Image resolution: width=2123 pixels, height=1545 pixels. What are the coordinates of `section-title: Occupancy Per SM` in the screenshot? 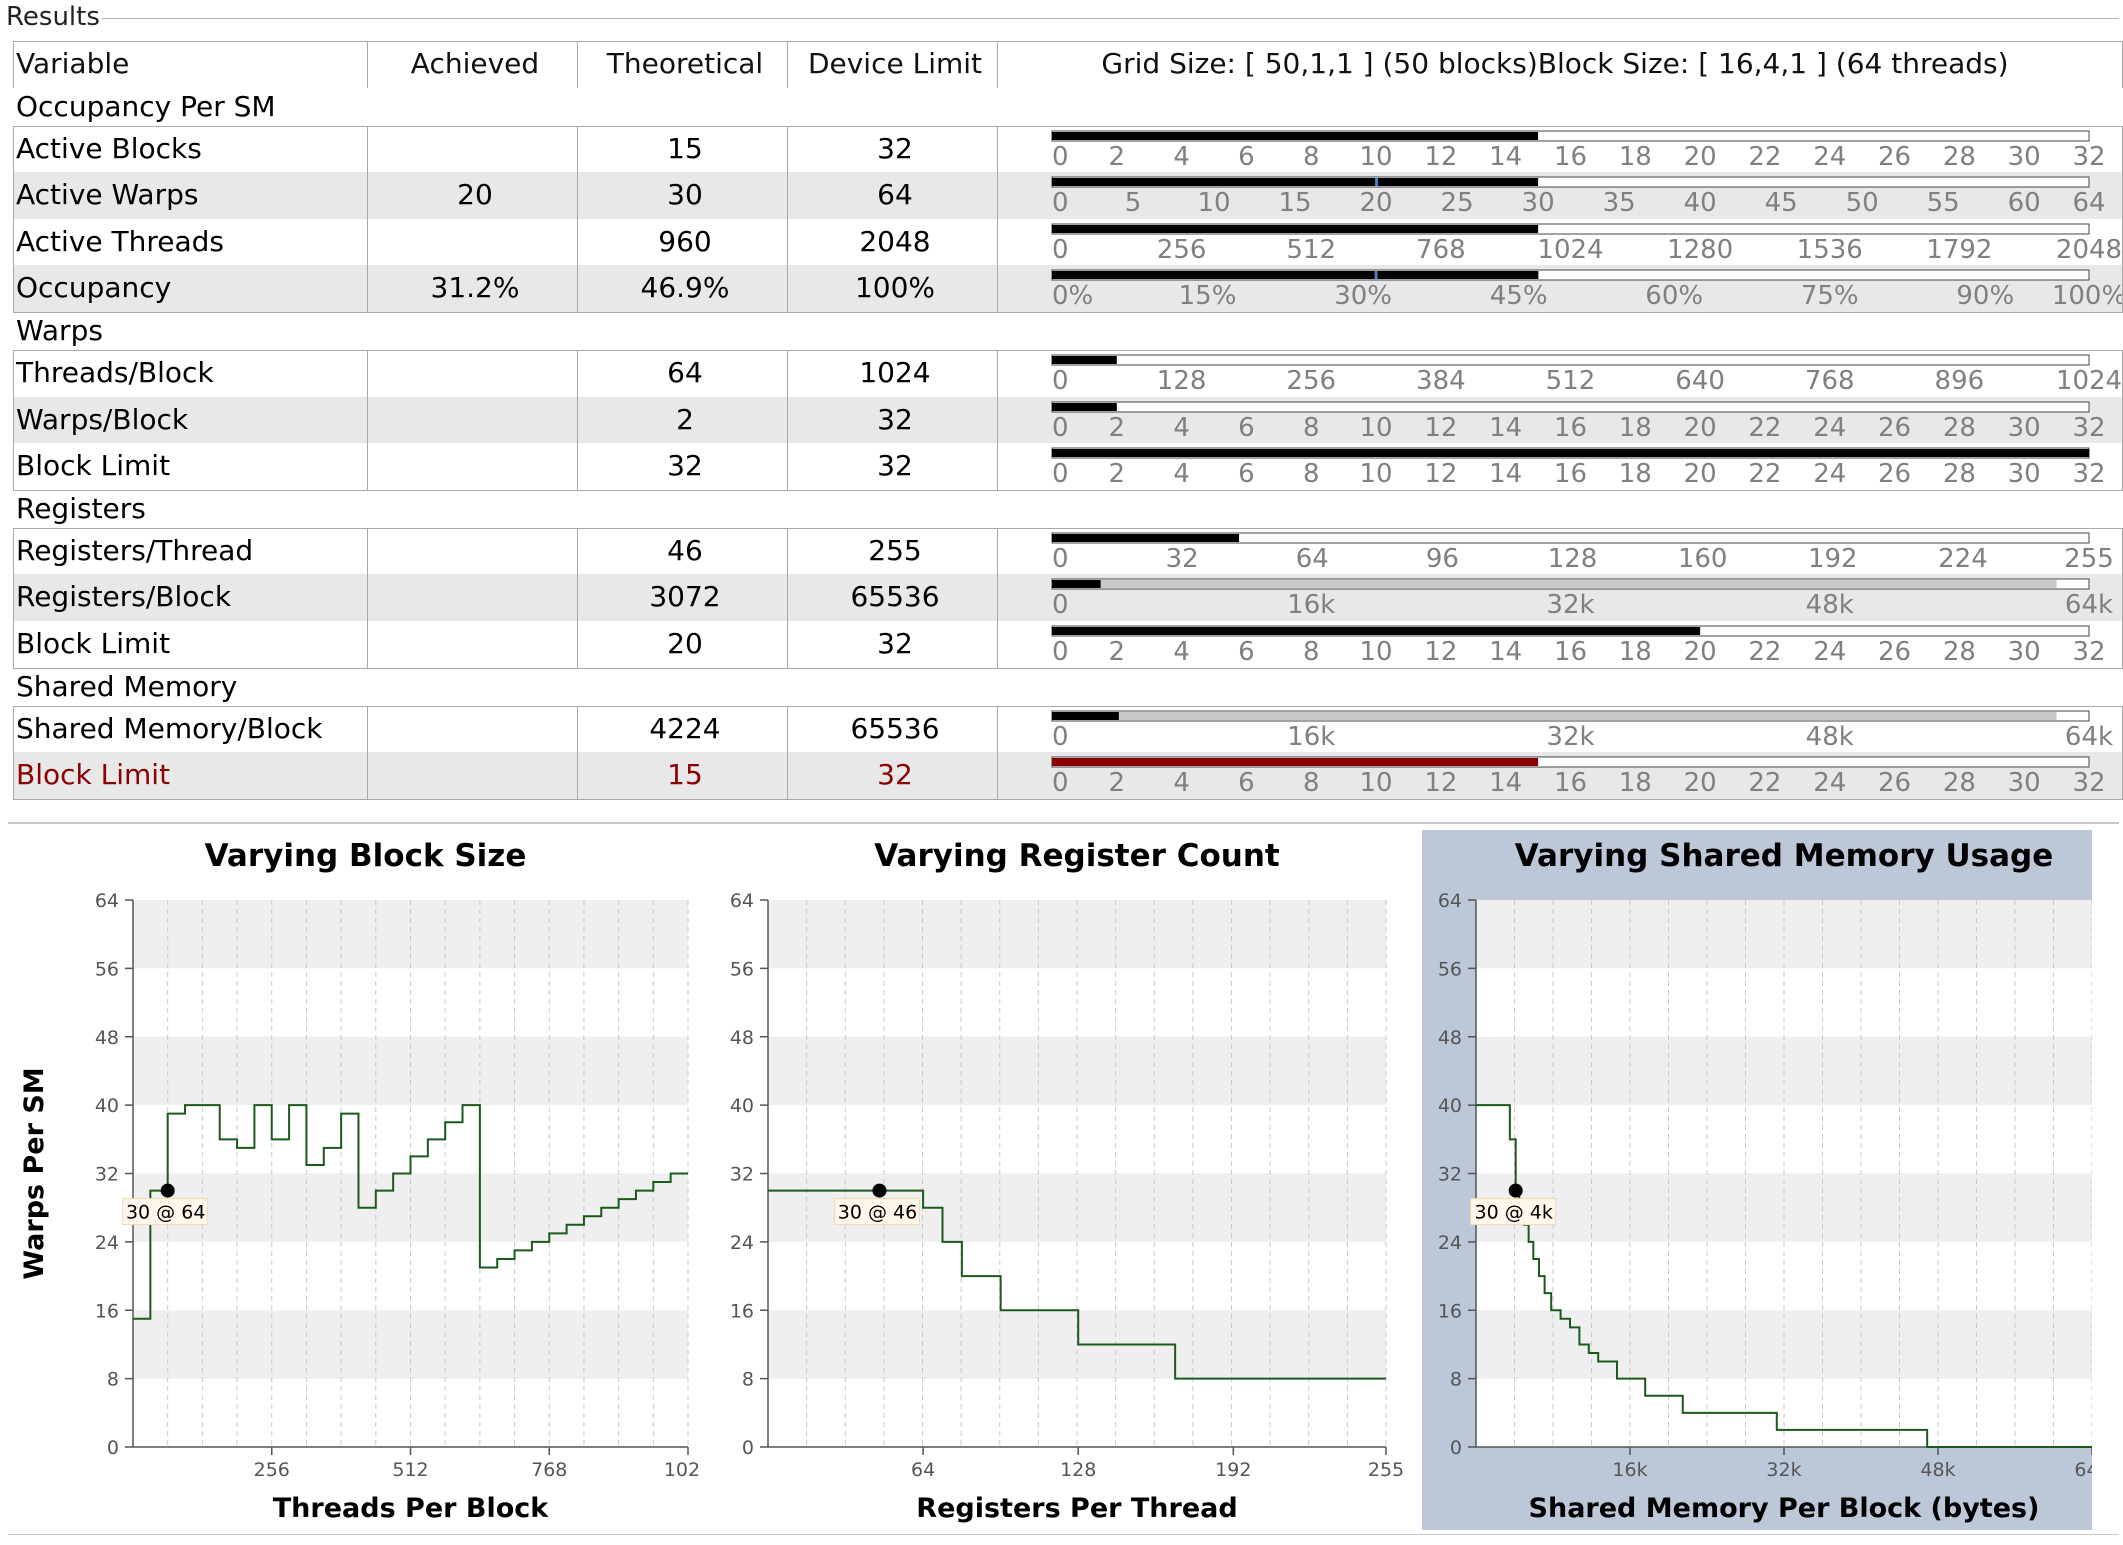 It's located at (146, 106).